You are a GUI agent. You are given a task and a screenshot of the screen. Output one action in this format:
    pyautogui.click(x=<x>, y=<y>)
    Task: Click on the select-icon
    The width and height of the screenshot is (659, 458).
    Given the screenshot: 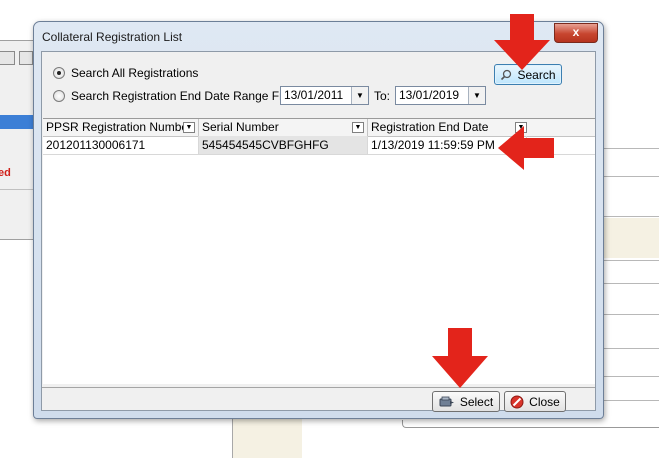 What is the action you would take?
    pyautogui.click(x=446, y=401)
    